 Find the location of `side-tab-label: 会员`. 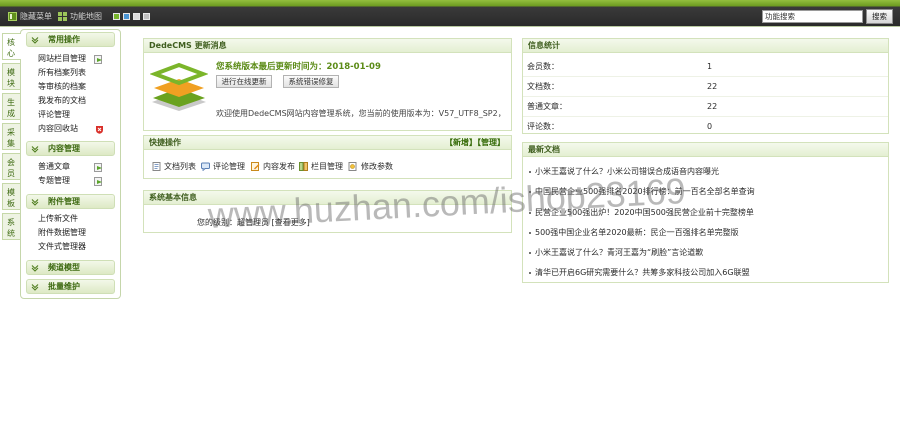

side-tab-label: 会员 is located at coordinates (11, 168).